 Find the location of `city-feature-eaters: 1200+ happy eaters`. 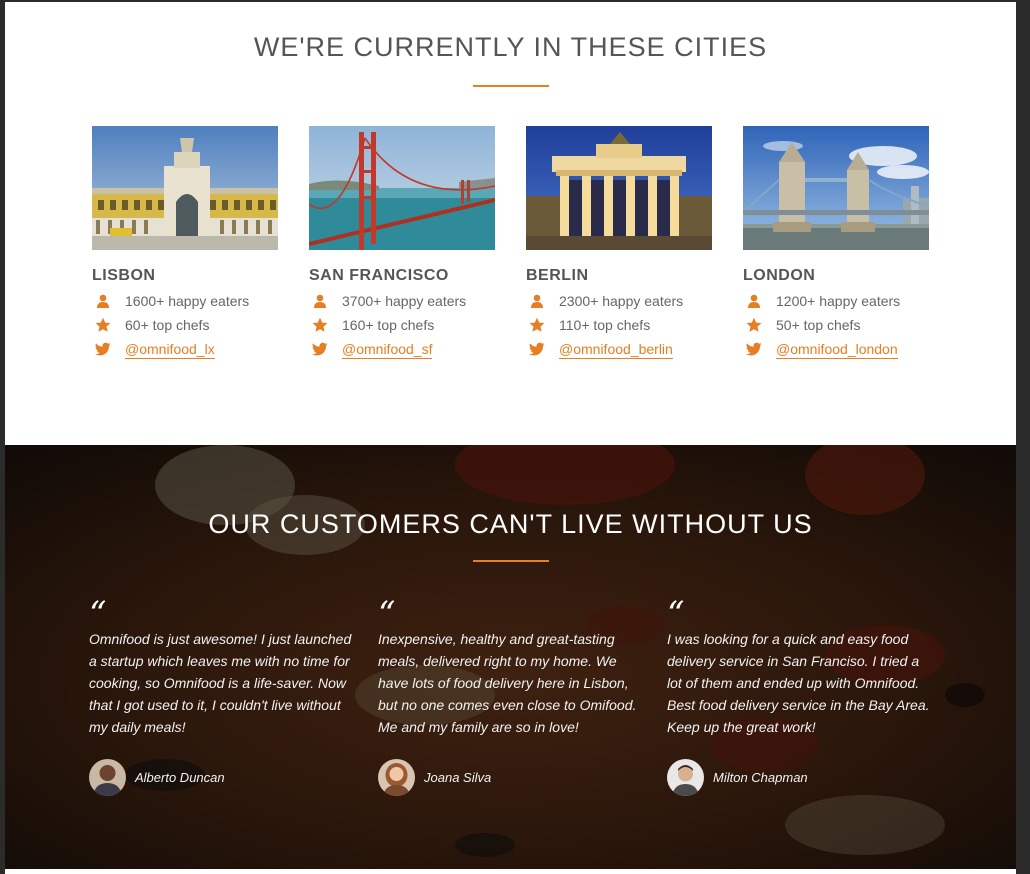

city-feature-eaters: 1200+ happy eaters is located at coordinates (836, 301).